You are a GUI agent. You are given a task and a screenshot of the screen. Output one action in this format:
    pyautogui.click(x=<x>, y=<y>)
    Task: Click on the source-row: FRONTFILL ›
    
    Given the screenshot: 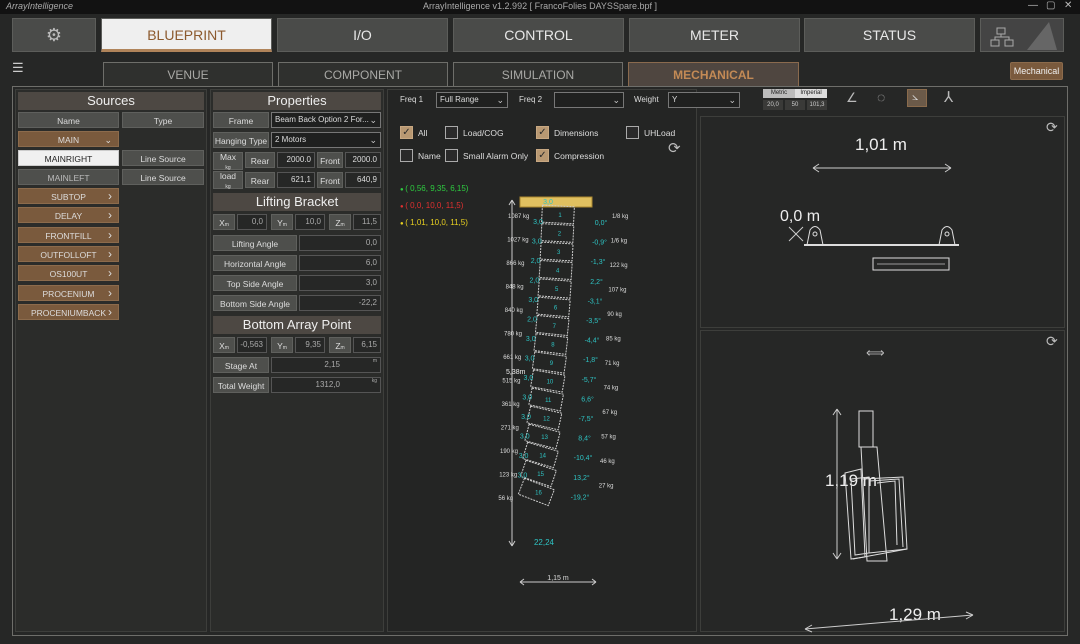 What is the action you would take?
    pyautogui.click(x=68, y=234)
    